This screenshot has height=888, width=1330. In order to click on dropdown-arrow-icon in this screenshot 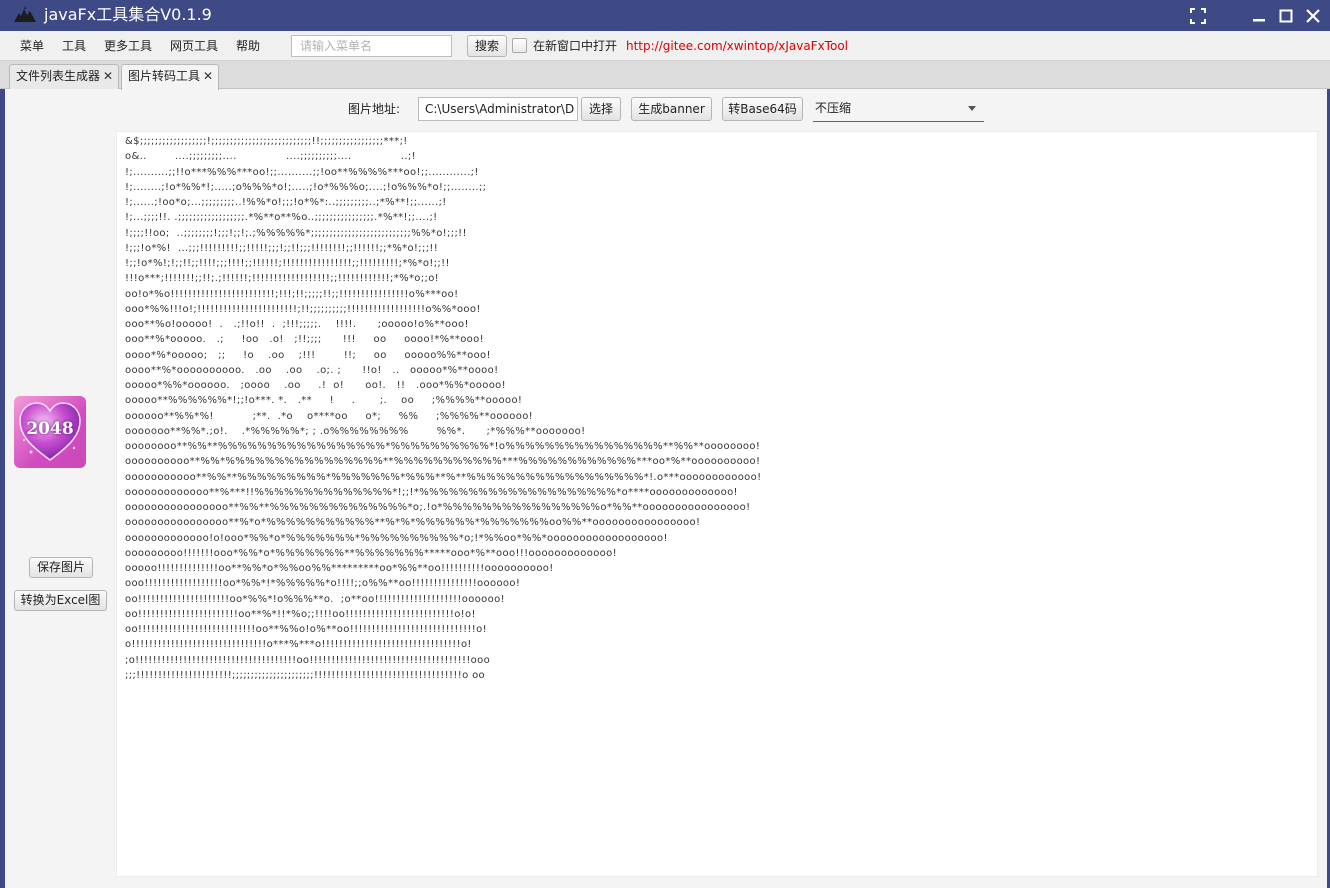, I will do `click(972, 108)`.